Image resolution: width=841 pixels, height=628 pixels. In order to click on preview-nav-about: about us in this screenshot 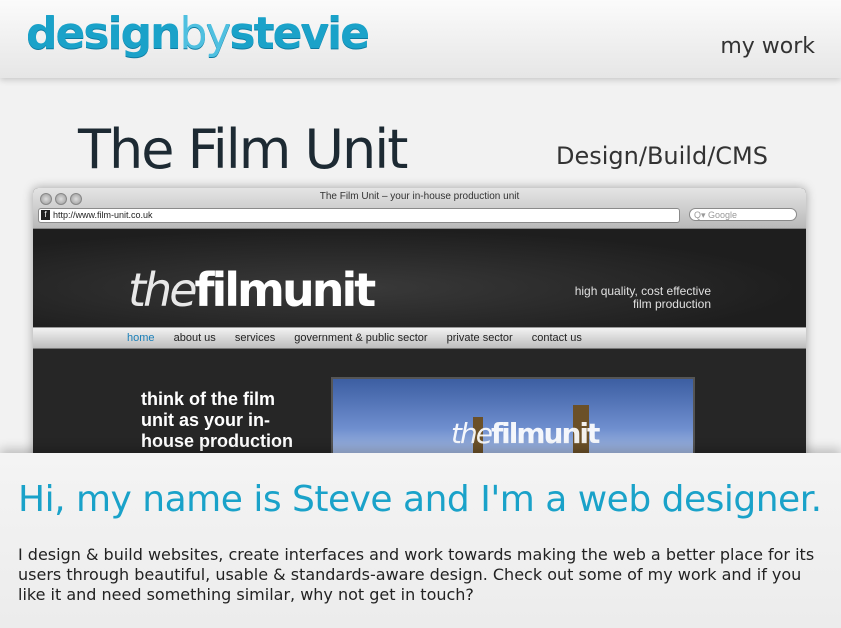, I will do `click(194, 338)`.